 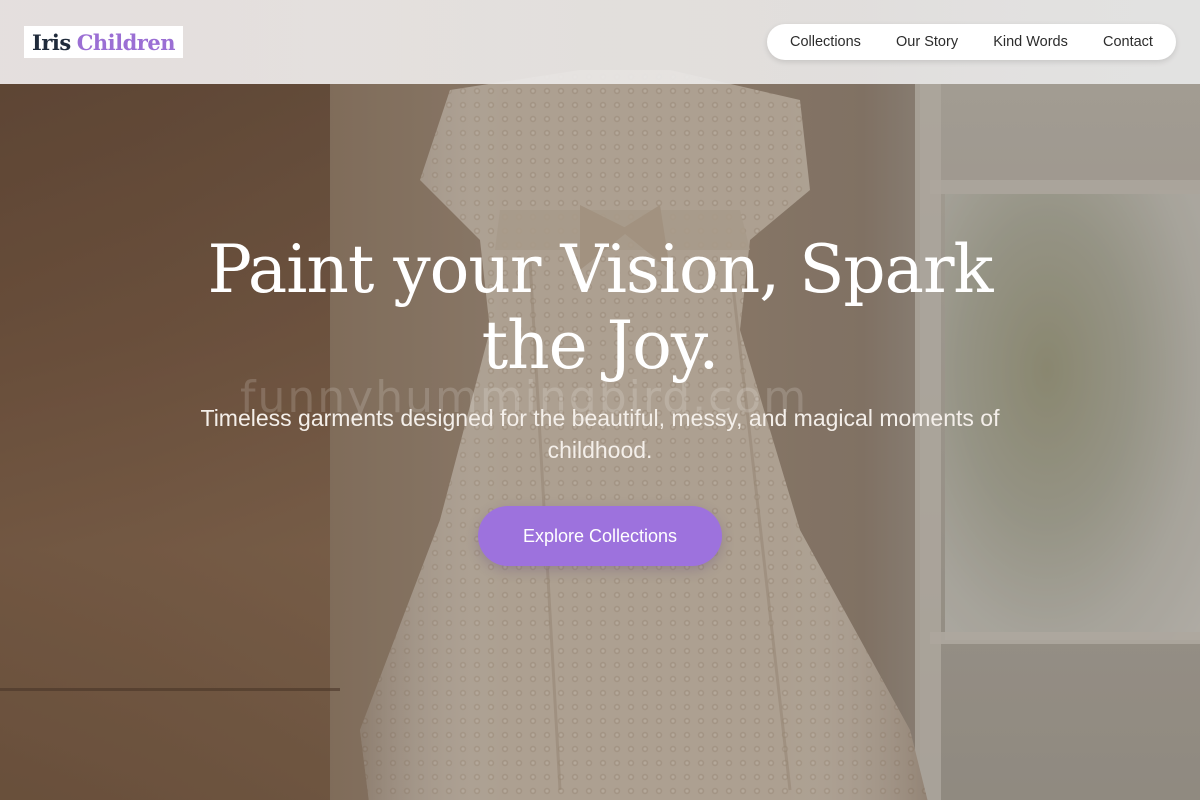 I want to click on nav-link-kind-words: Kind Words, so click(x=1030, y=42).